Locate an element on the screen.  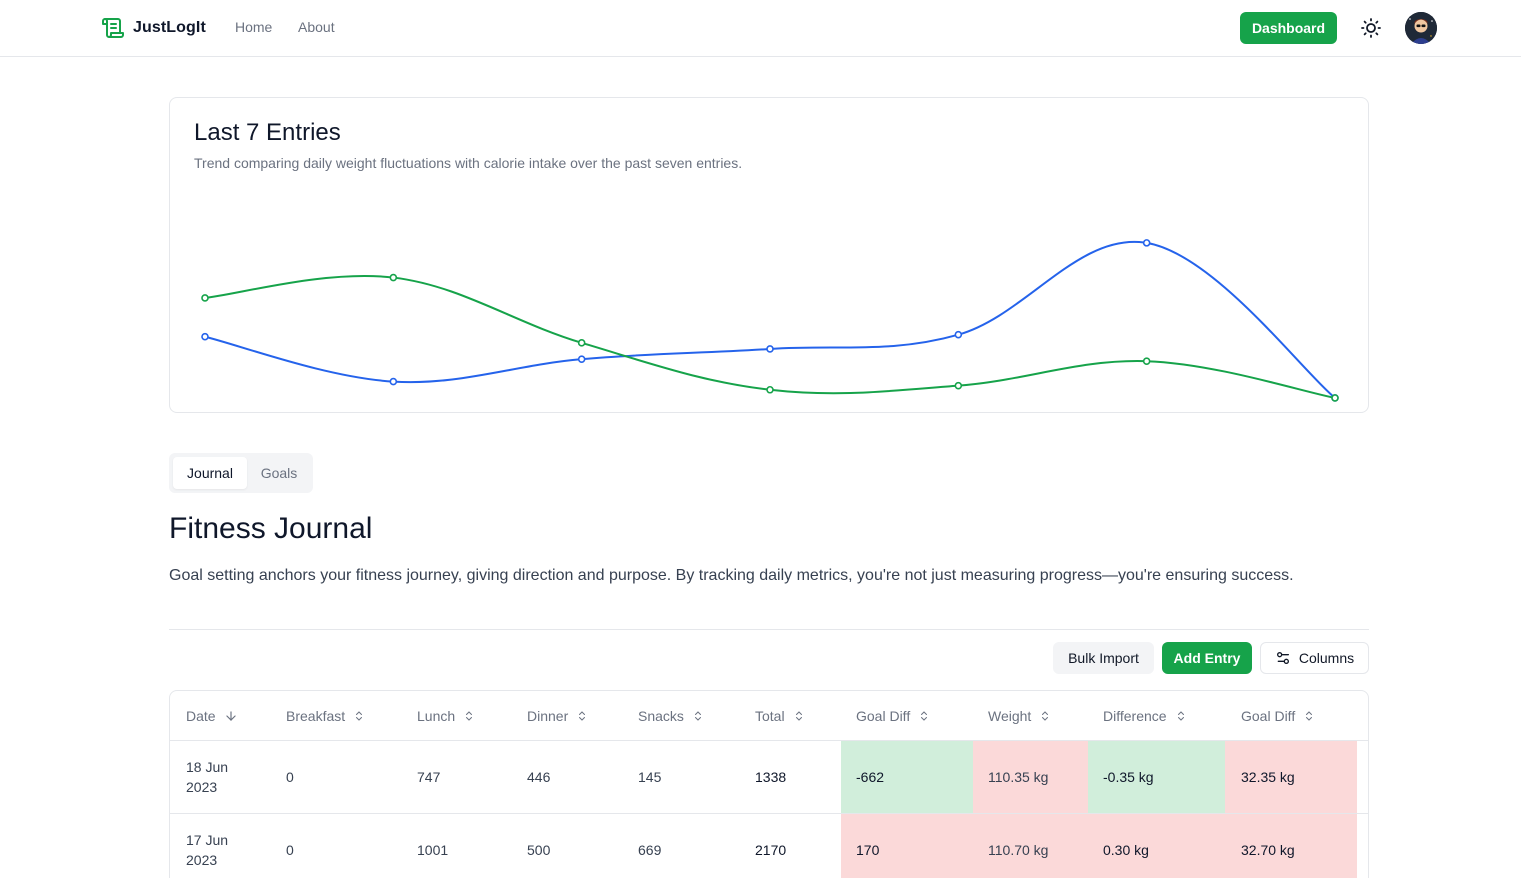
avatar is located at coordinates (1421, 28).